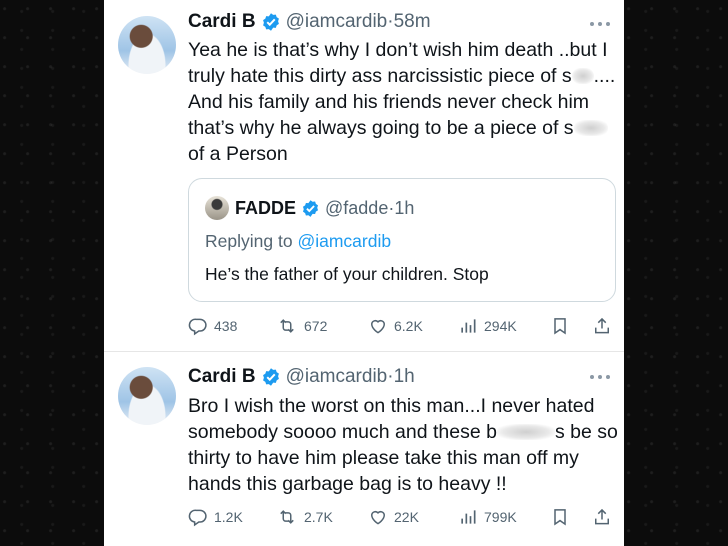  I want to click on views-count: 294K, so click(500, 326).